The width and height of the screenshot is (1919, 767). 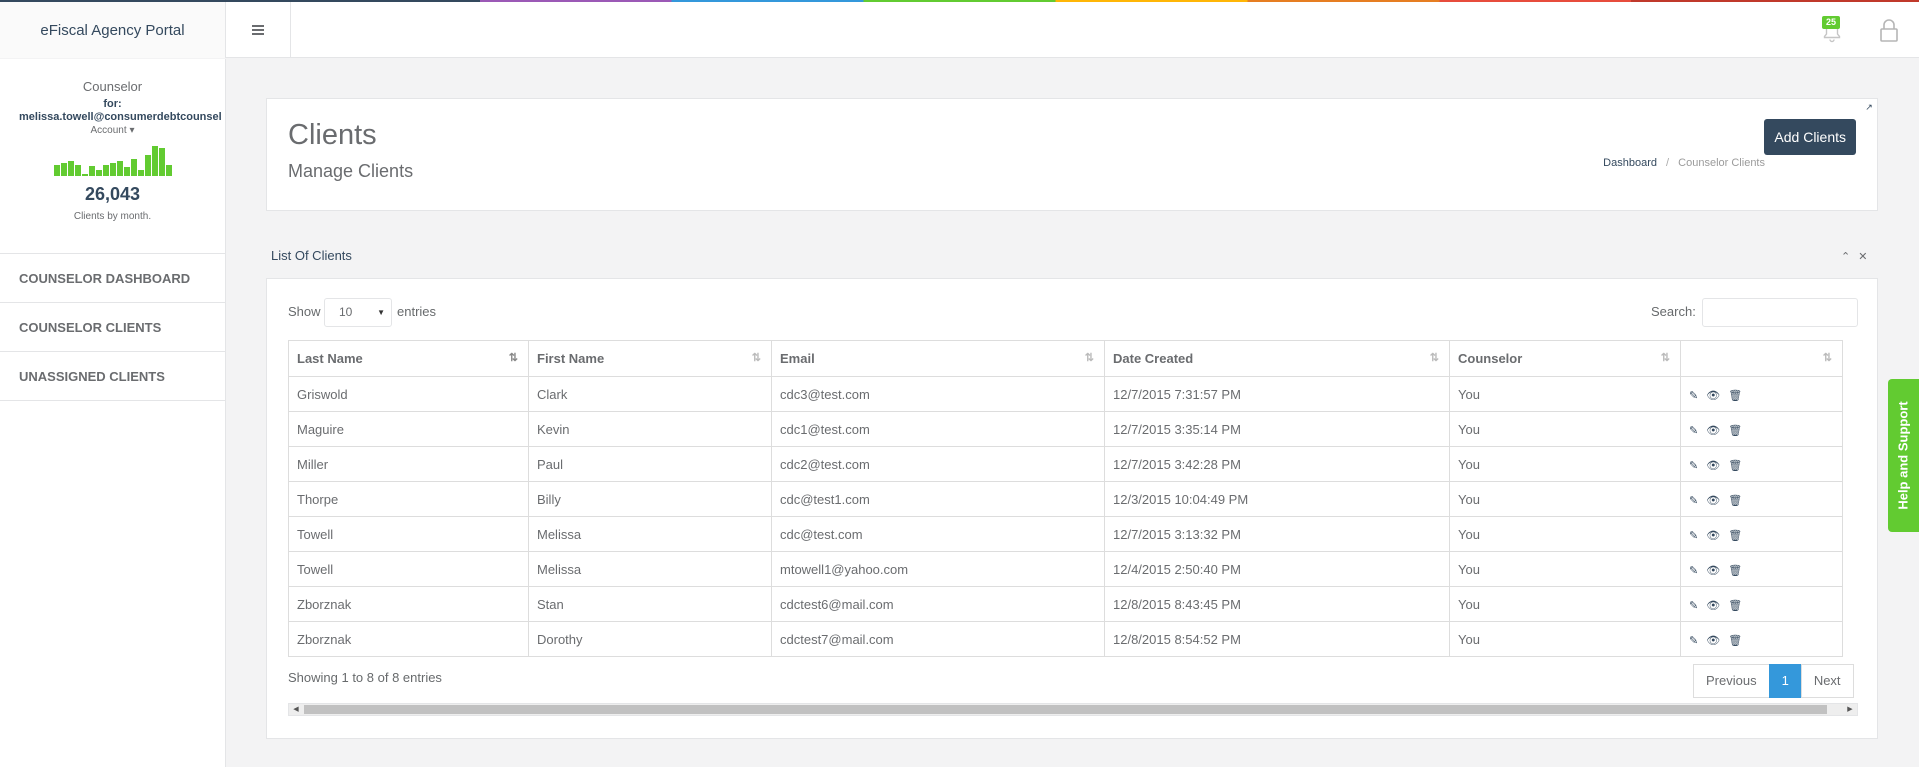 What do you see at coordinates (408, 604) in the screenshot?
I see `cell-last-name: Zborznak` at bounding box center [408, 604].